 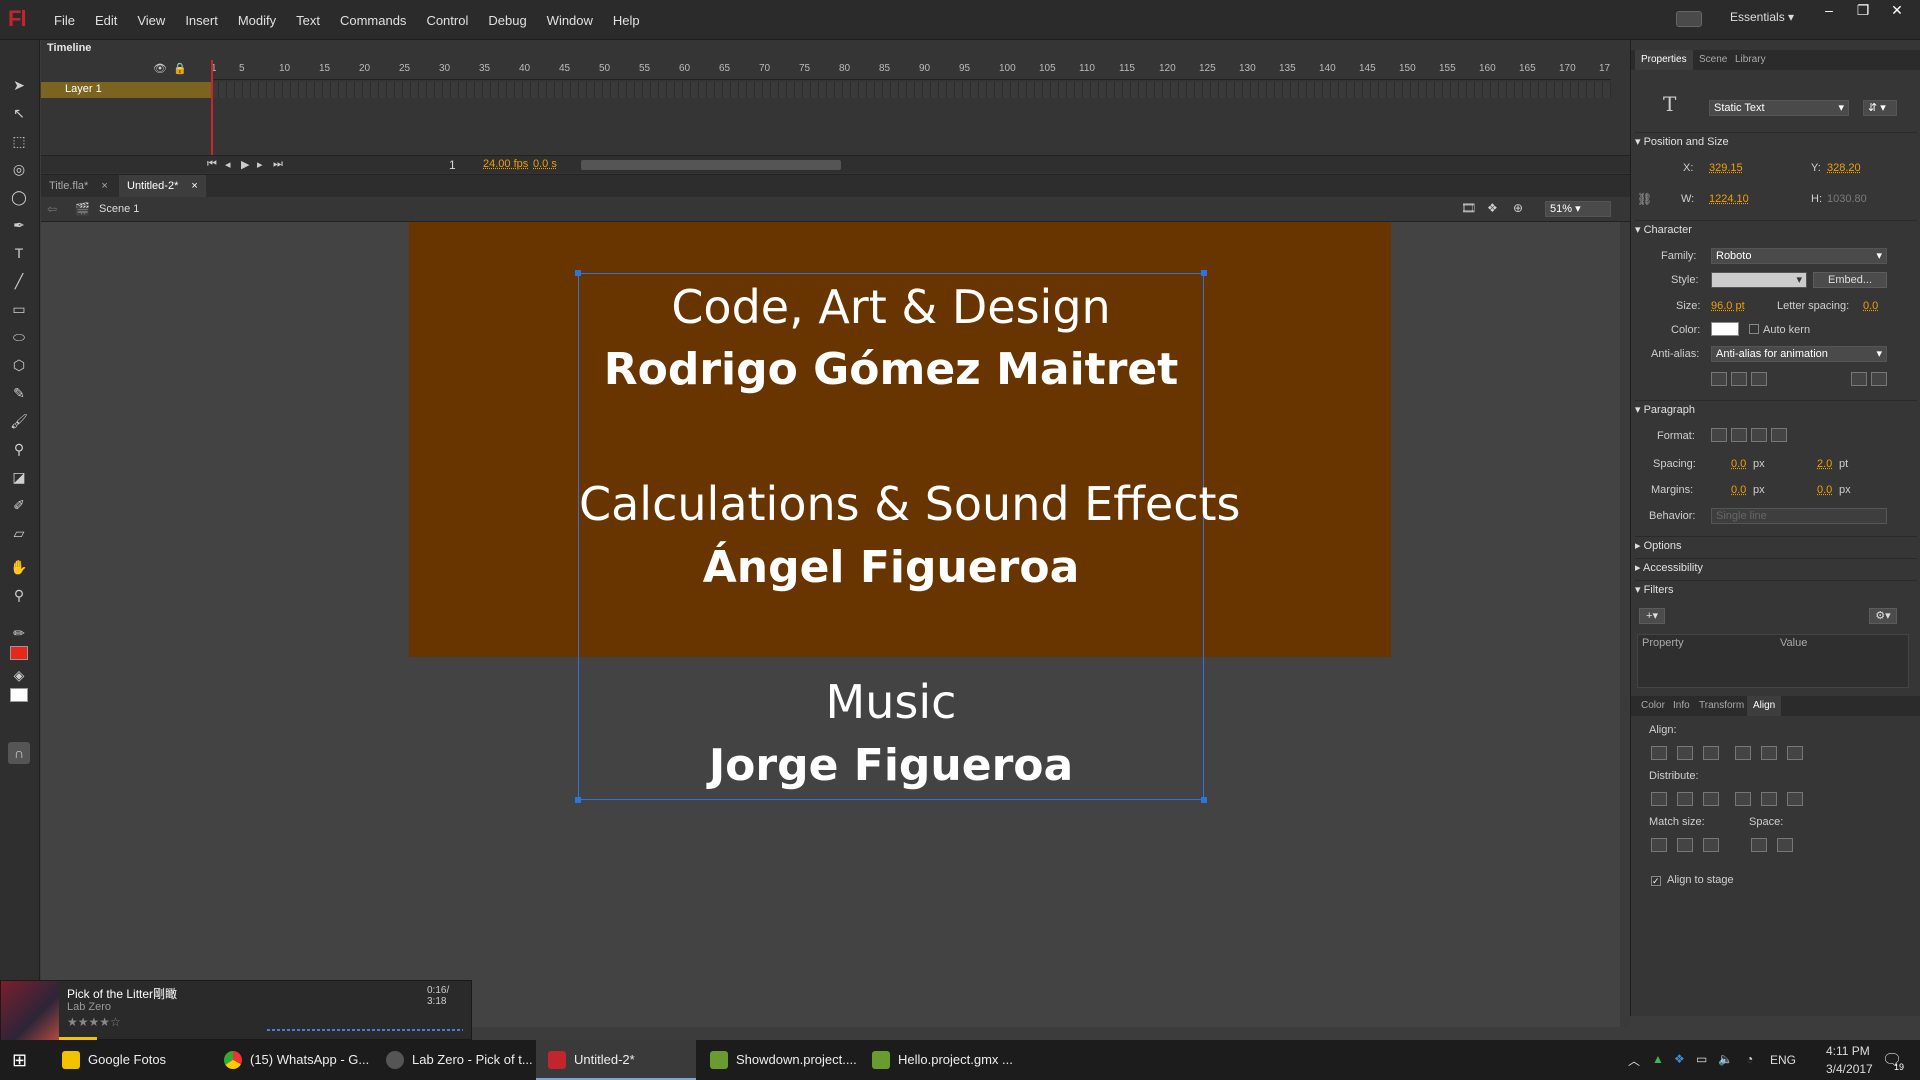 I want to click on fill-color-icon: ◈, so click(x=19, y=675).